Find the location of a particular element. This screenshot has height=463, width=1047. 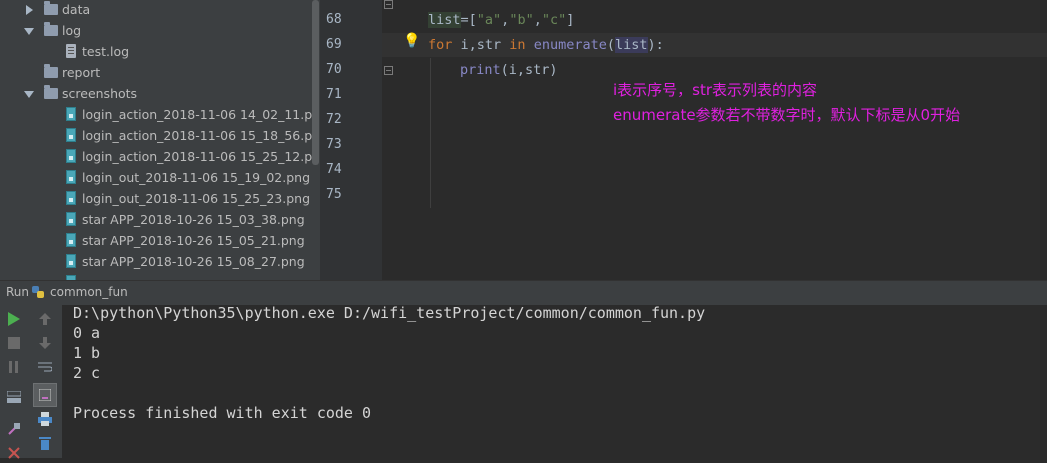

run-toolbar-left is located at coordinates (14, 382).